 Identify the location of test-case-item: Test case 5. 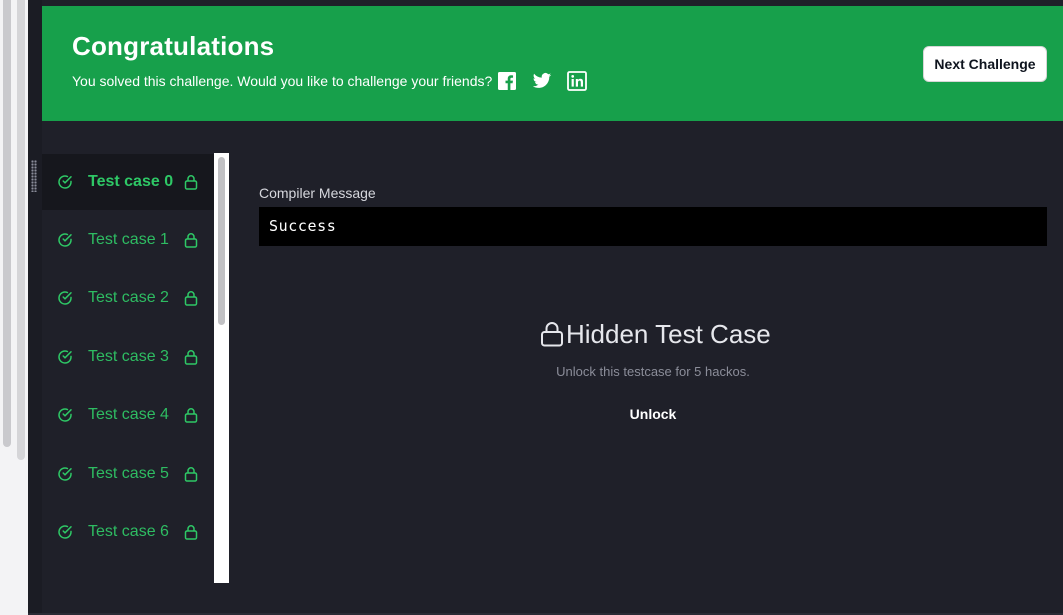
(128, 474).